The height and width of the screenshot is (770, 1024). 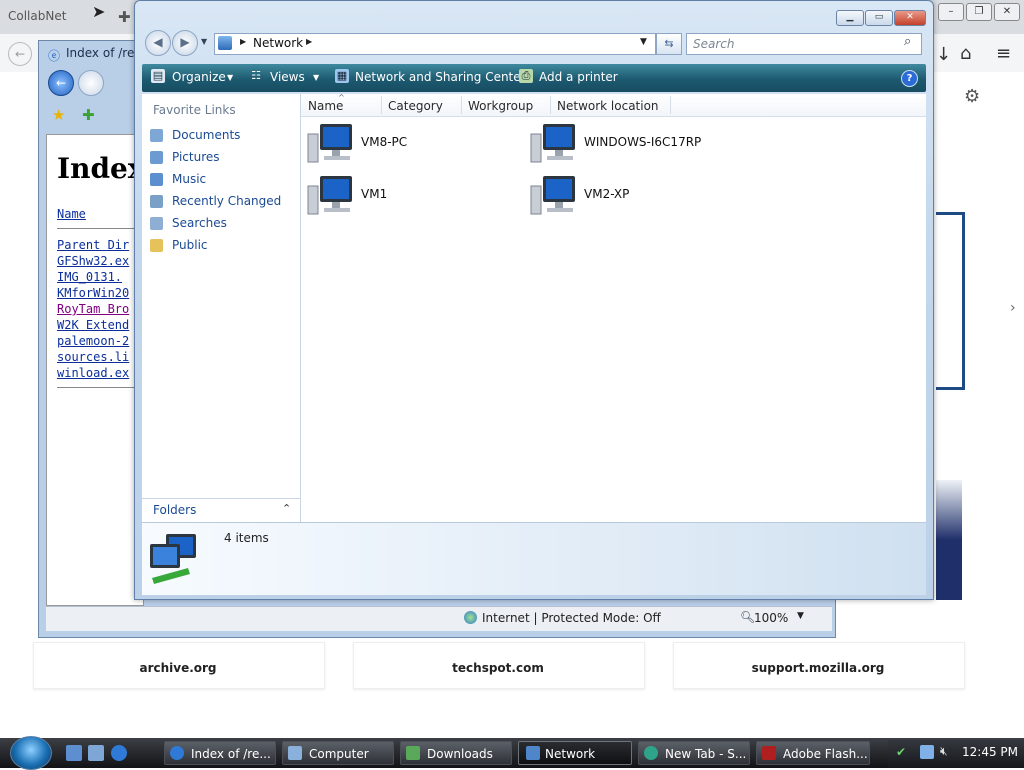 I want to click on maximize-button: ▭, so click(x=879, y=18).